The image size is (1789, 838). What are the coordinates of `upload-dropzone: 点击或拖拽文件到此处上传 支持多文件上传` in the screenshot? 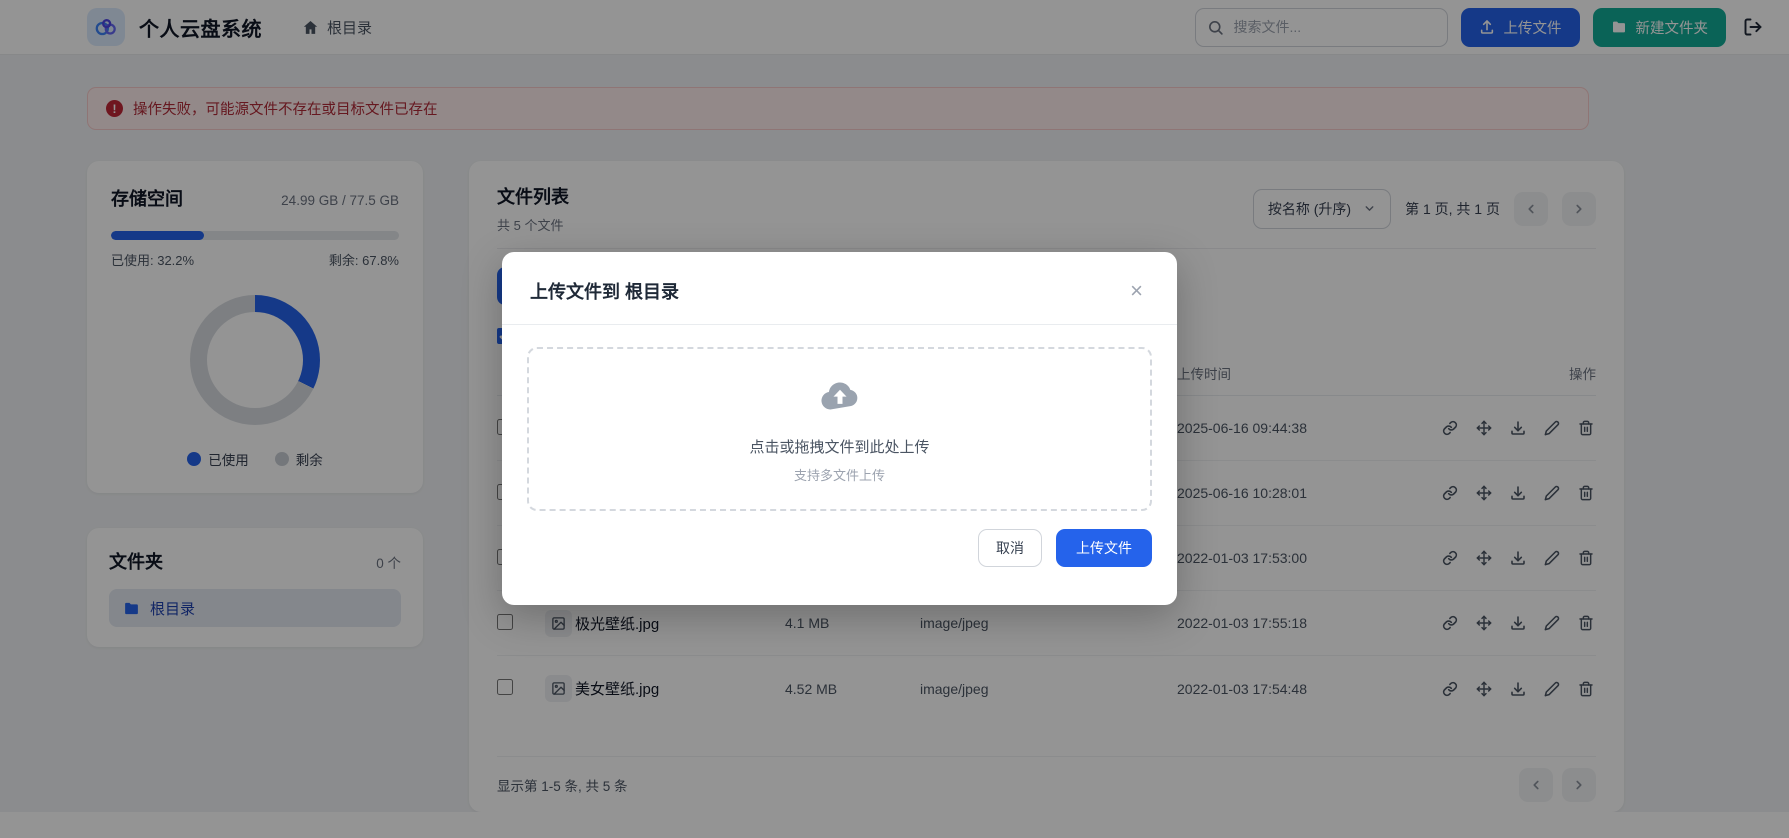 It's located at (839, 429).